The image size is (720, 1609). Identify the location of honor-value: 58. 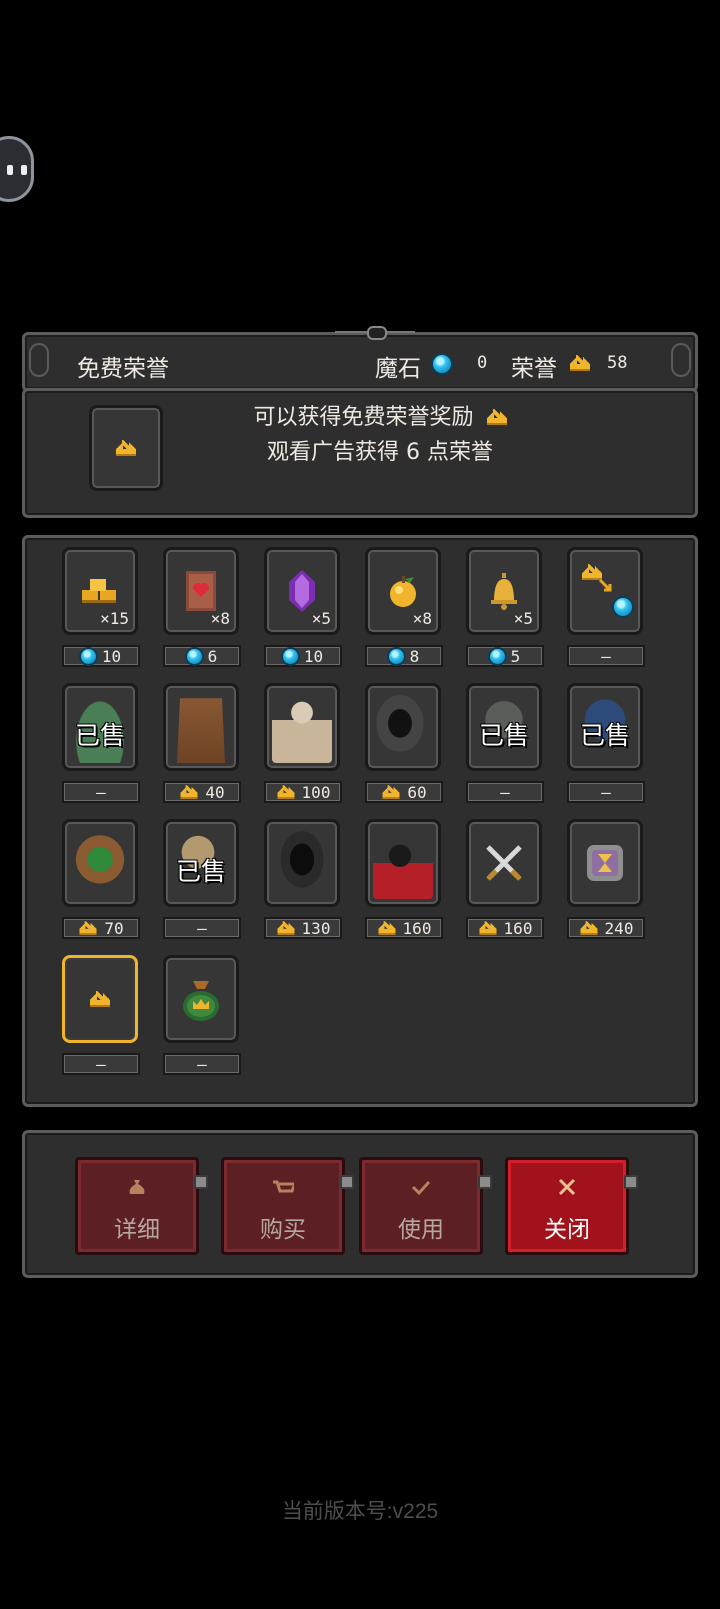
(617, 363).